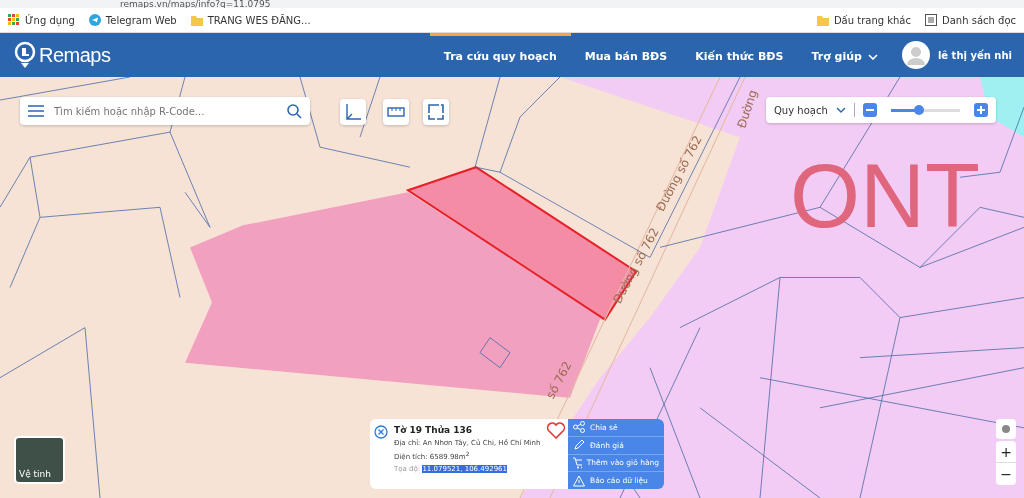  Describe the element at coordinates (41, 20) in the screenshot. I see `bookmark-item: Ứng dụng` at that location.